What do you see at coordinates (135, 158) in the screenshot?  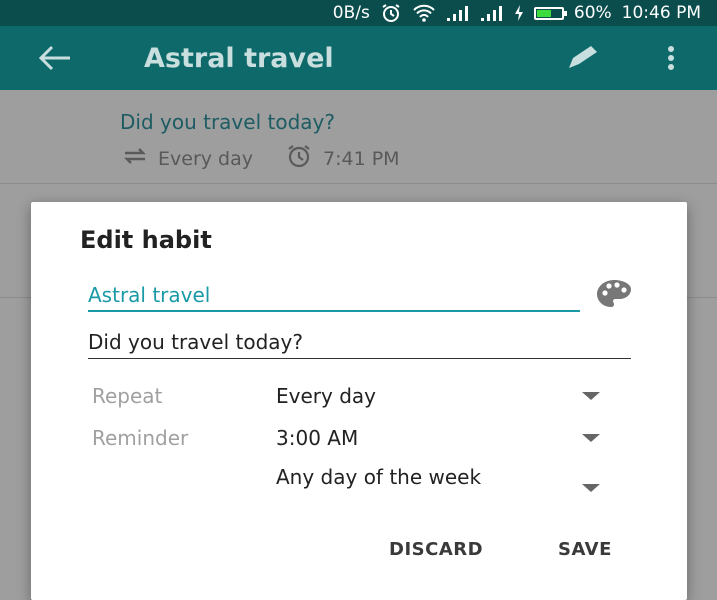 I see `repeat-icon` at bounding box center [135, 158].